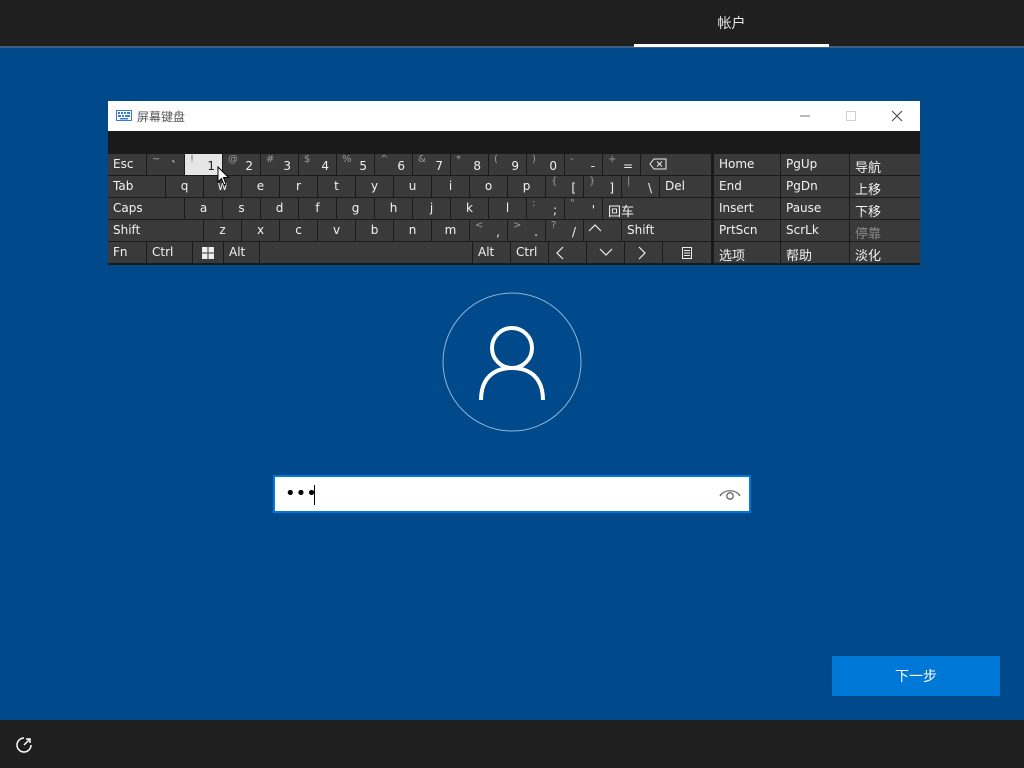  I want to click on key-left, so click(567, 252).